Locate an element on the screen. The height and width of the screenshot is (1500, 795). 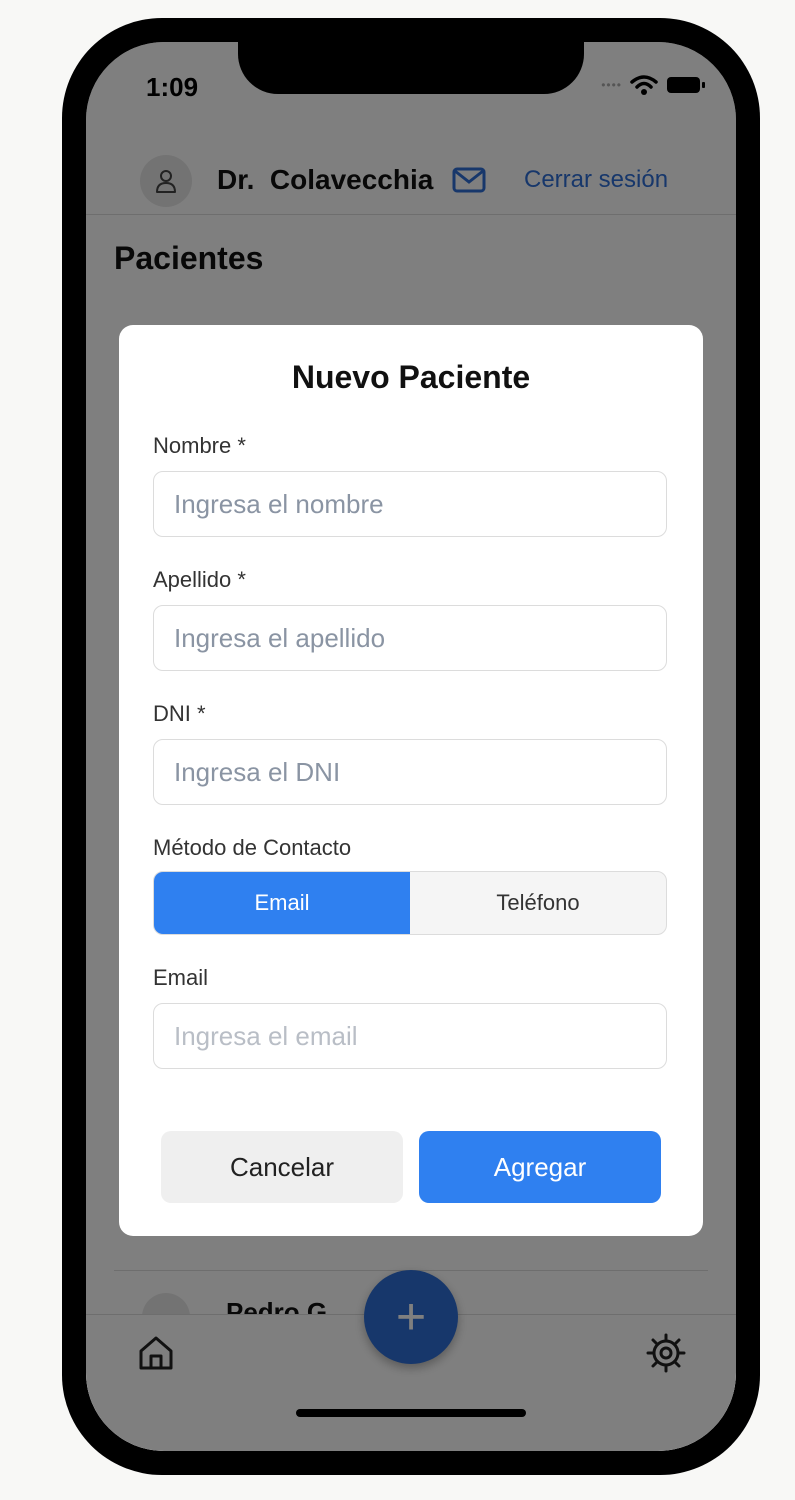
home-indicator is located at coordinates (411, 1413).